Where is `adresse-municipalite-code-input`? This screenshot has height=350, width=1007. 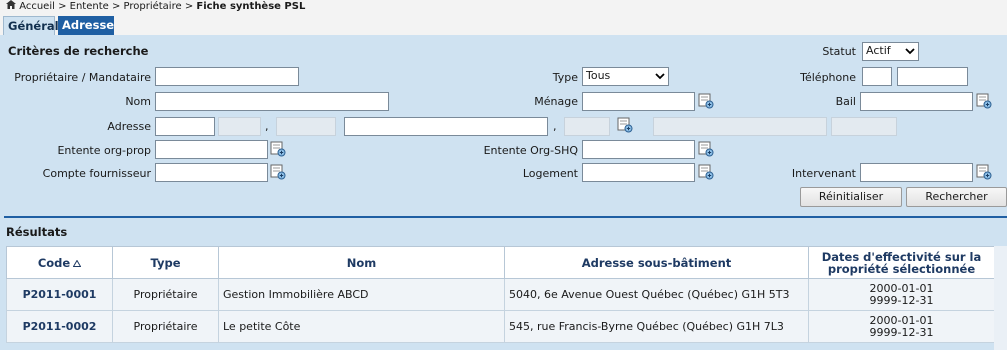 adresse-municipalite-code-input is located at coordinates (587, 126).